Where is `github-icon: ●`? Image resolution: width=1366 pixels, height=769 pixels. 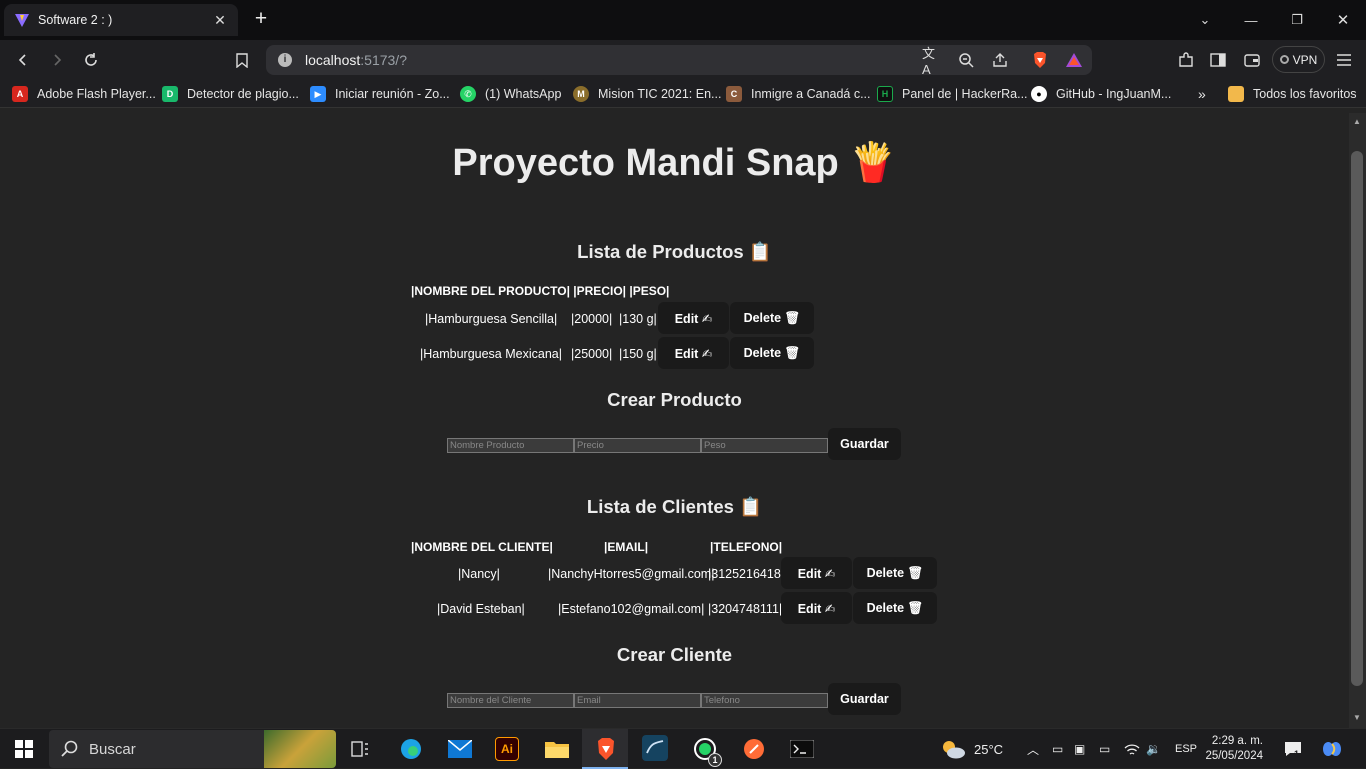
github-icon: ● is located at coordinates (1039, 94).